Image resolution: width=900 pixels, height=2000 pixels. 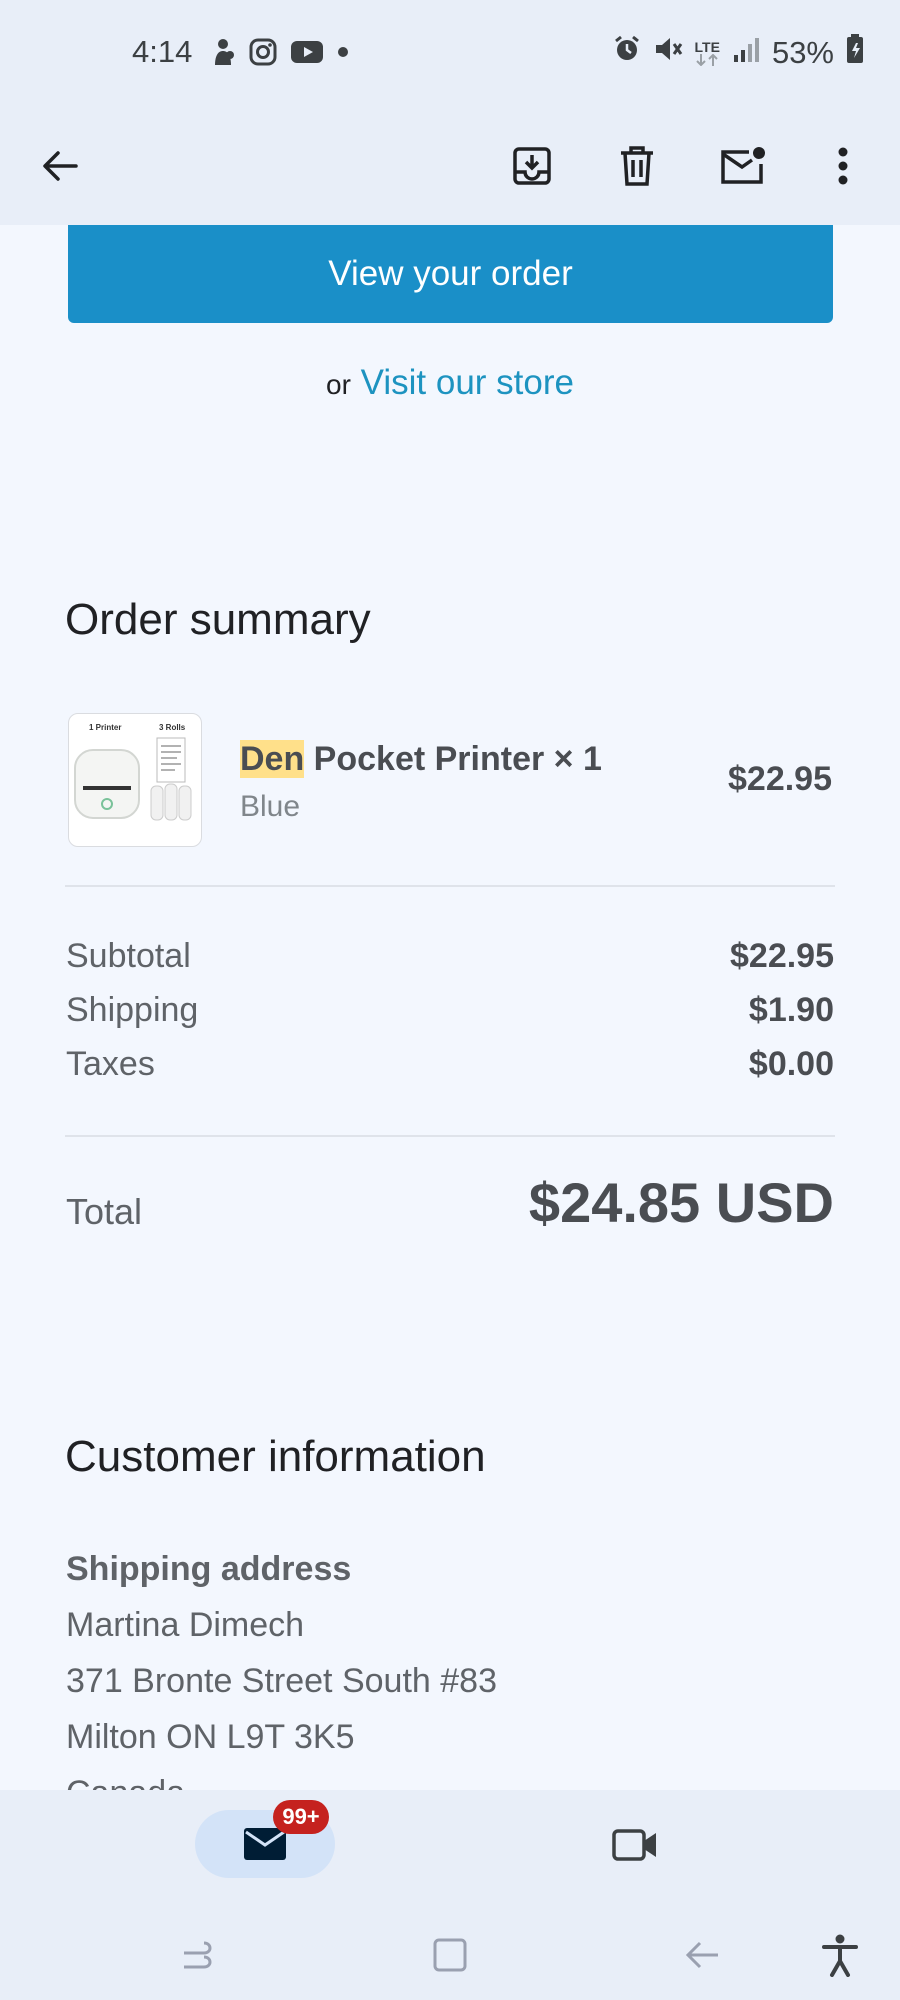 I want to click on or-text: or, so click(x=338, y=384).